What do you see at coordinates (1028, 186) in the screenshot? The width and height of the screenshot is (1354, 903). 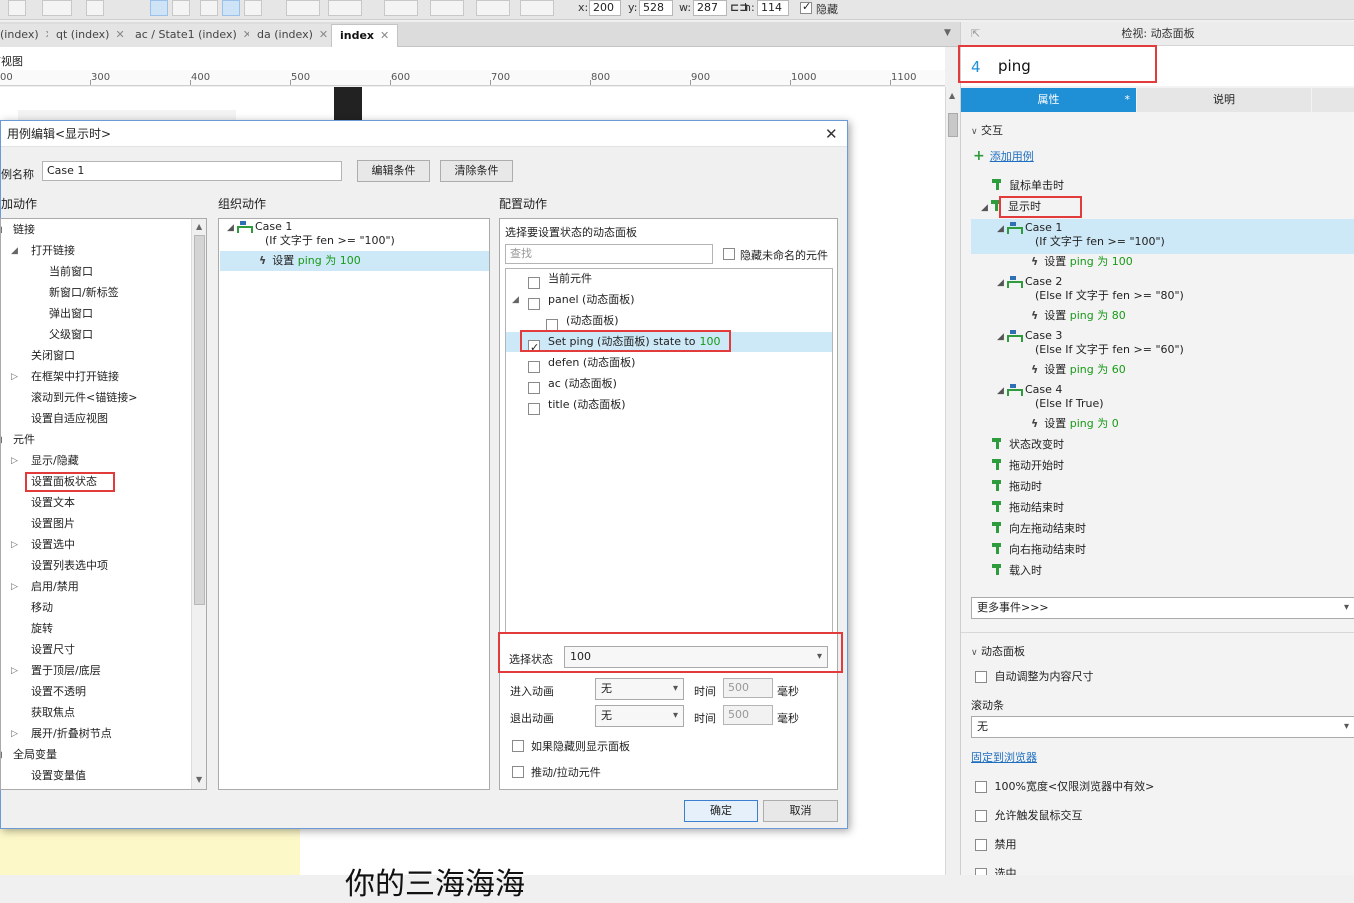 I see `event-click: 鼠标单击时` at bounding box center [1028, 186].